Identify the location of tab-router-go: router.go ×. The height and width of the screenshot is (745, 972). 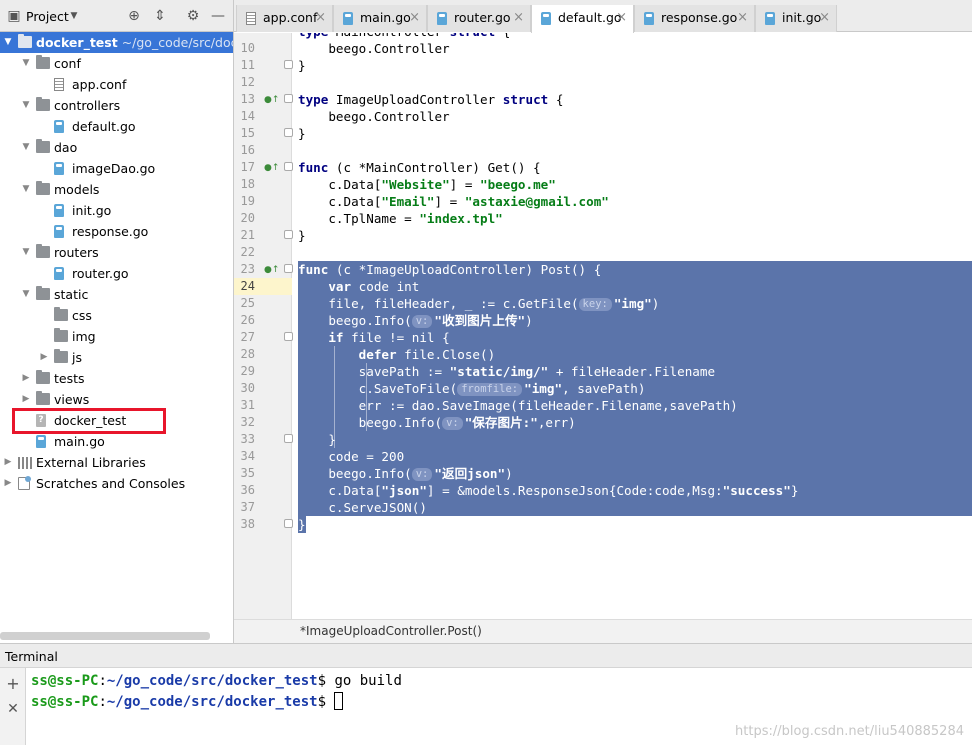
(479, 18).